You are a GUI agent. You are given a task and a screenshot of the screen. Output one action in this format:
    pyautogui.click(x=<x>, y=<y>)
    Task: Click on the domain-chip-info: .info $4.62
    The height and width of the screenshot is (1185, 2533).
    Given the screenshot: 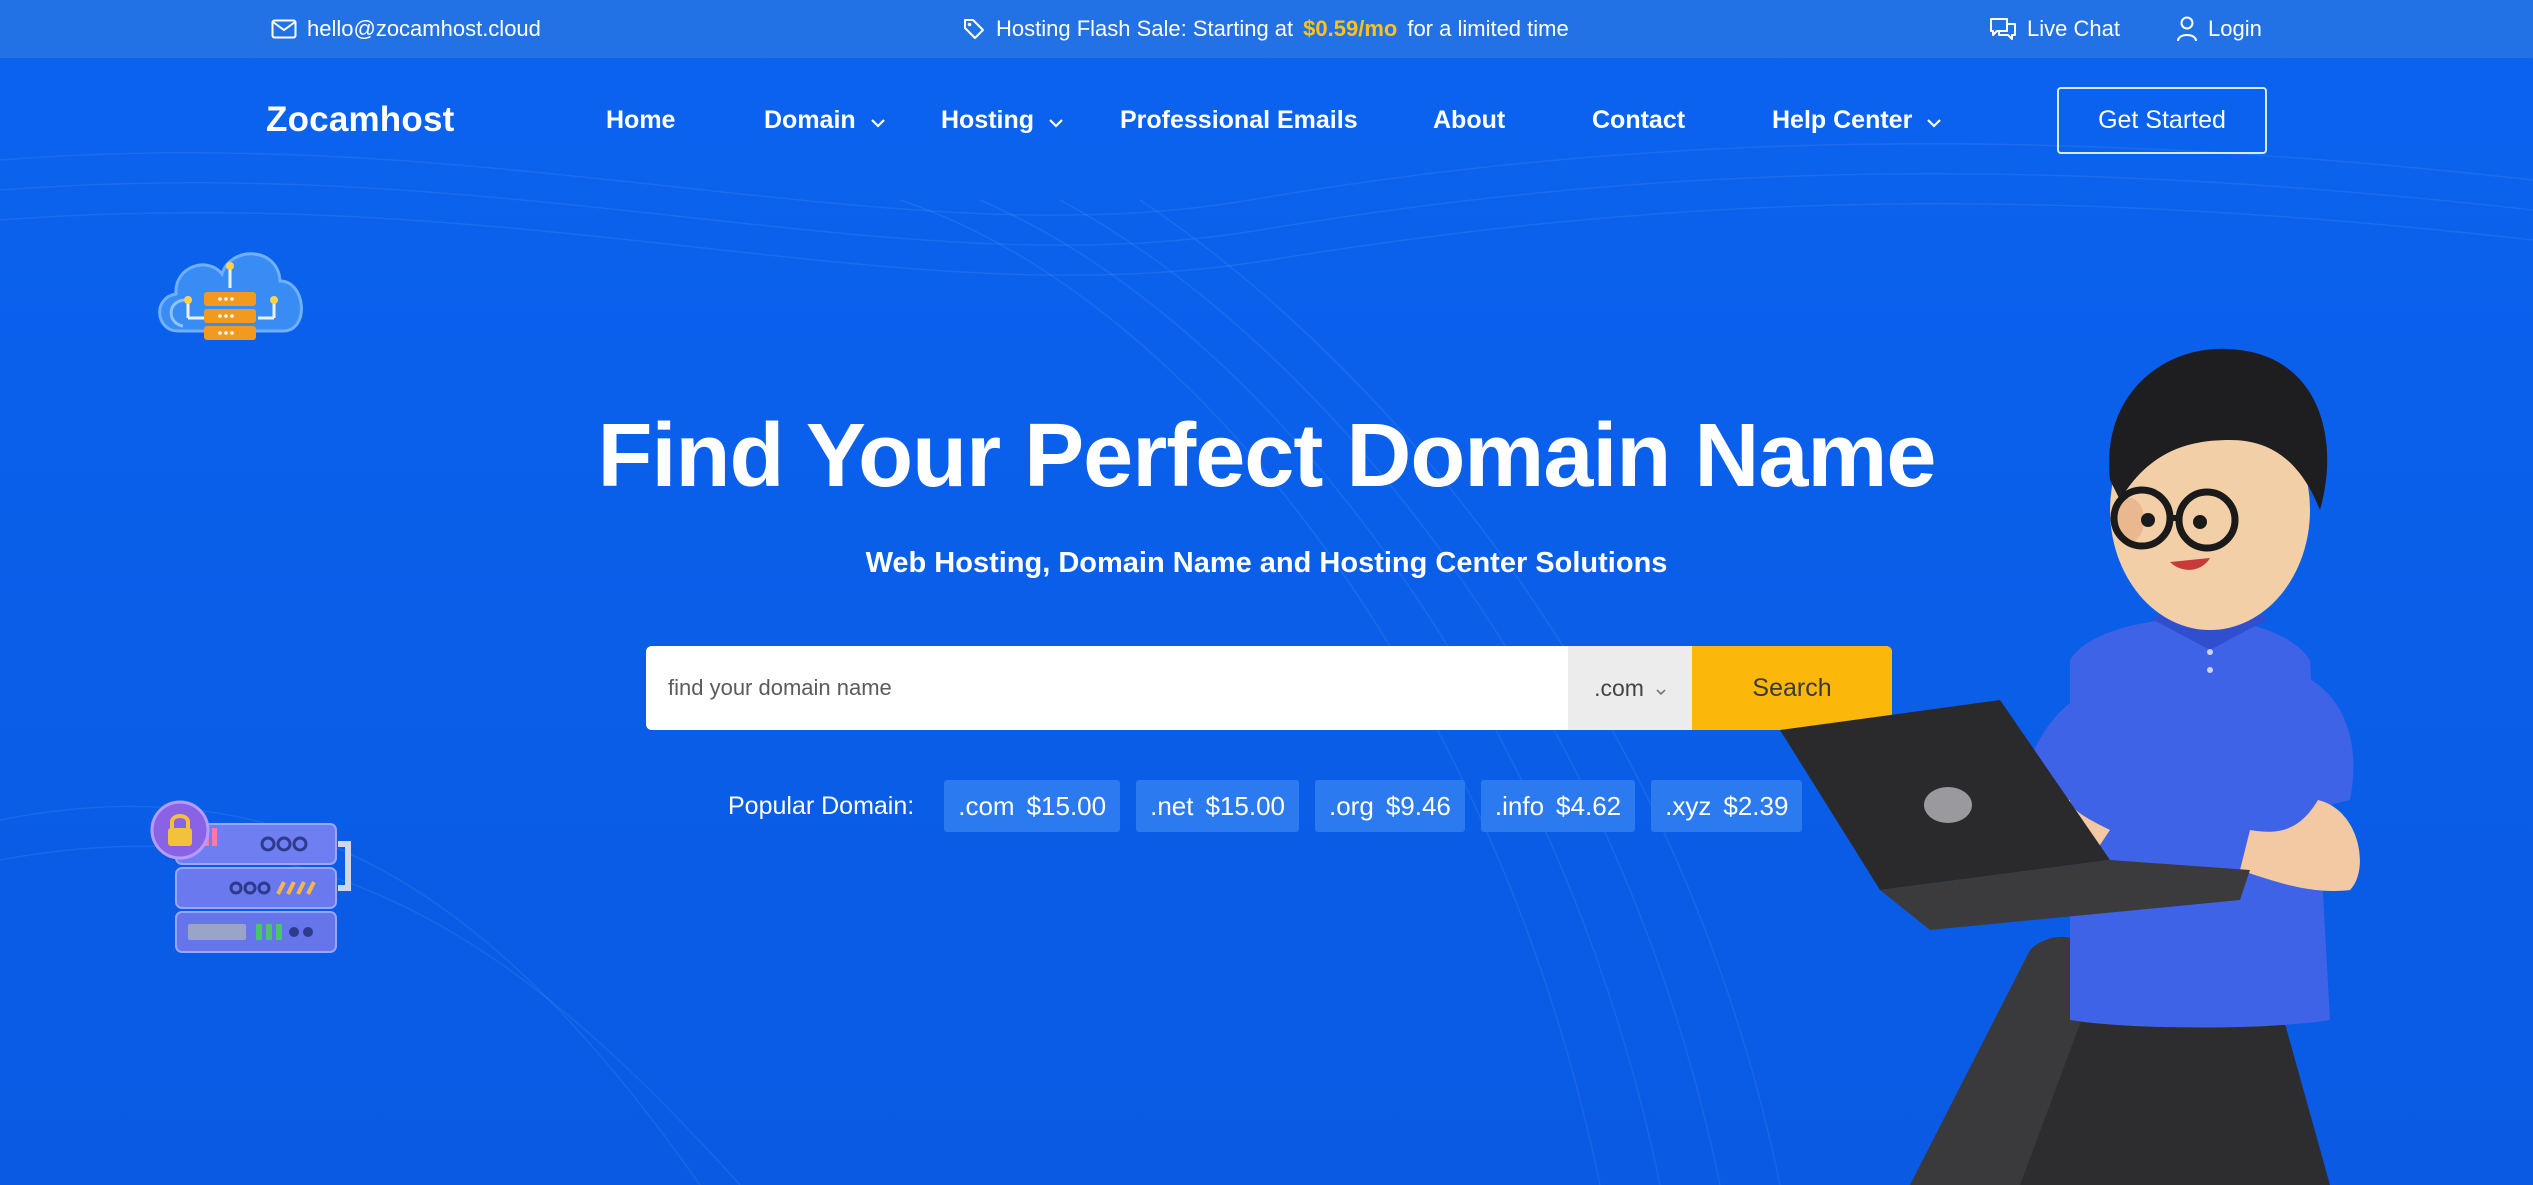 What is the action you would take?
    pyautogui.click(x=1558, y=806)
    